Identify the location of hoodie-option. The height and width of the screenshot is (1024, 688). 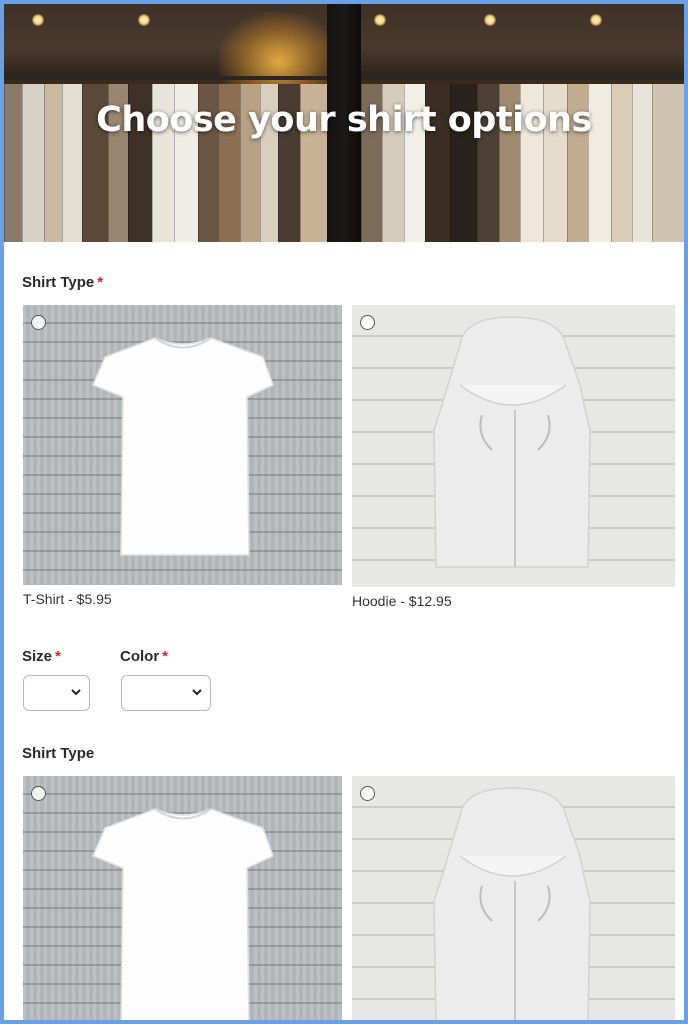
(513, 446).